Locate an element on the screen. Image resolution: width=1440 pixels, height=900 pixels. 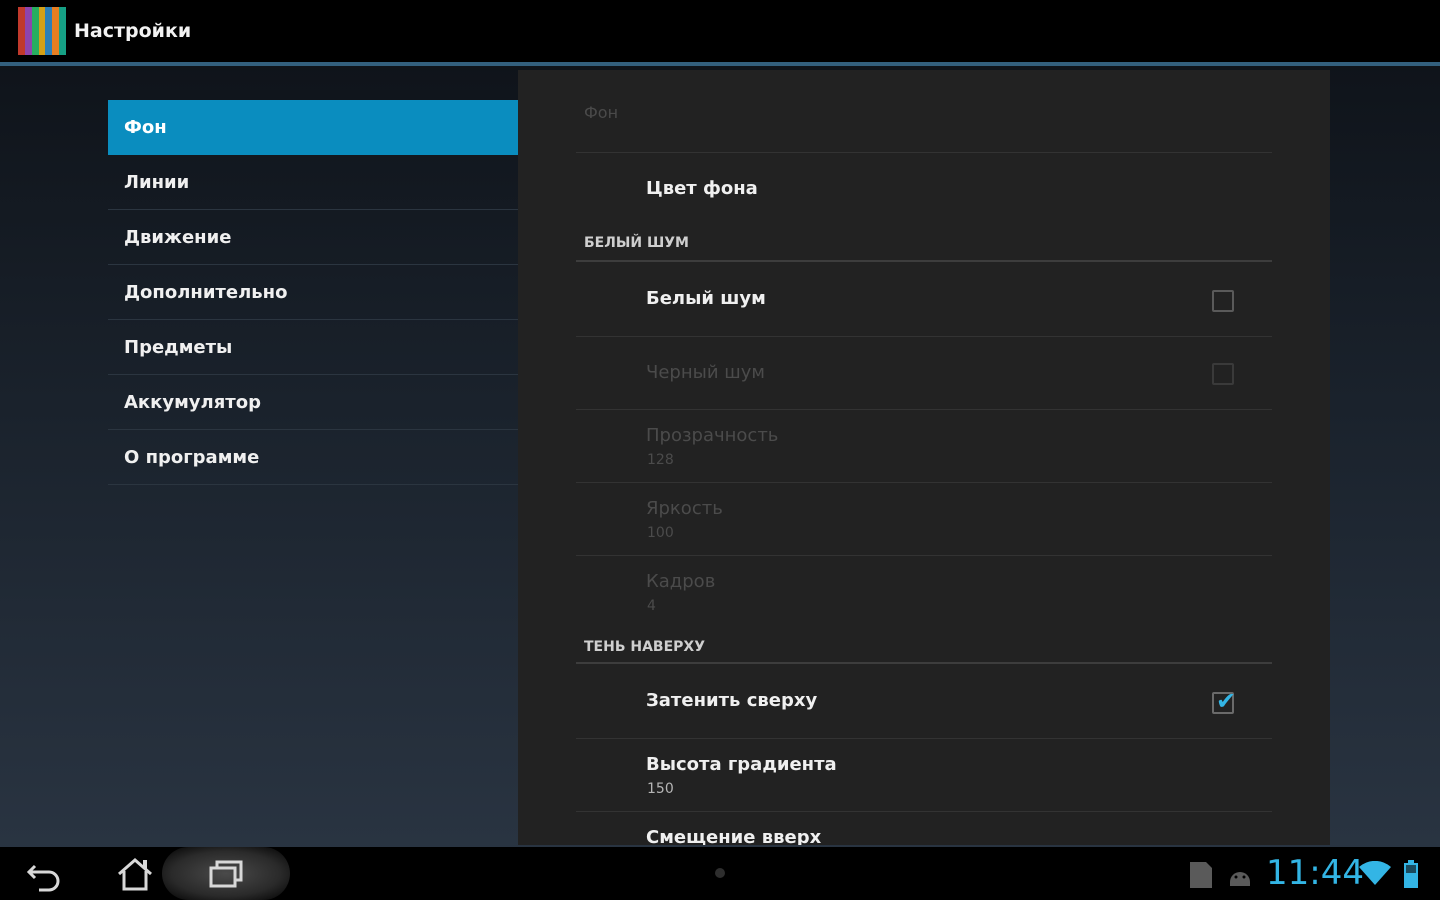
opacity-row: Прозрачность 128 is located at coordinates (924, 446).